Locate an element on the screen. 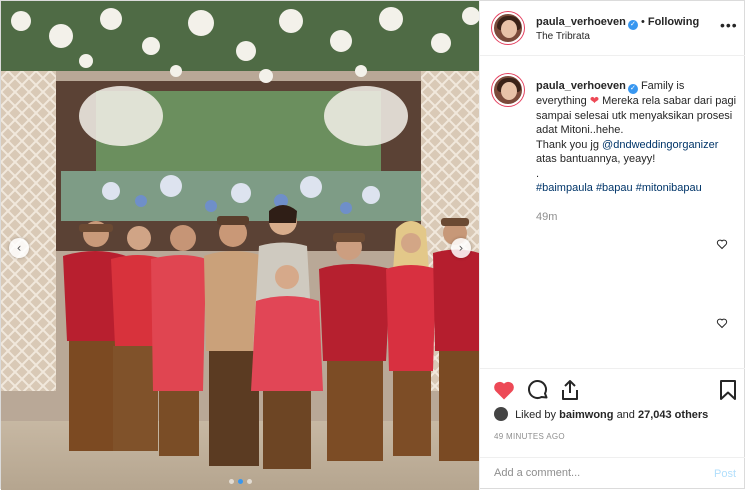 This screenshot has height=490, width=745. bookmark-icon is located at coordinates (728, 390).